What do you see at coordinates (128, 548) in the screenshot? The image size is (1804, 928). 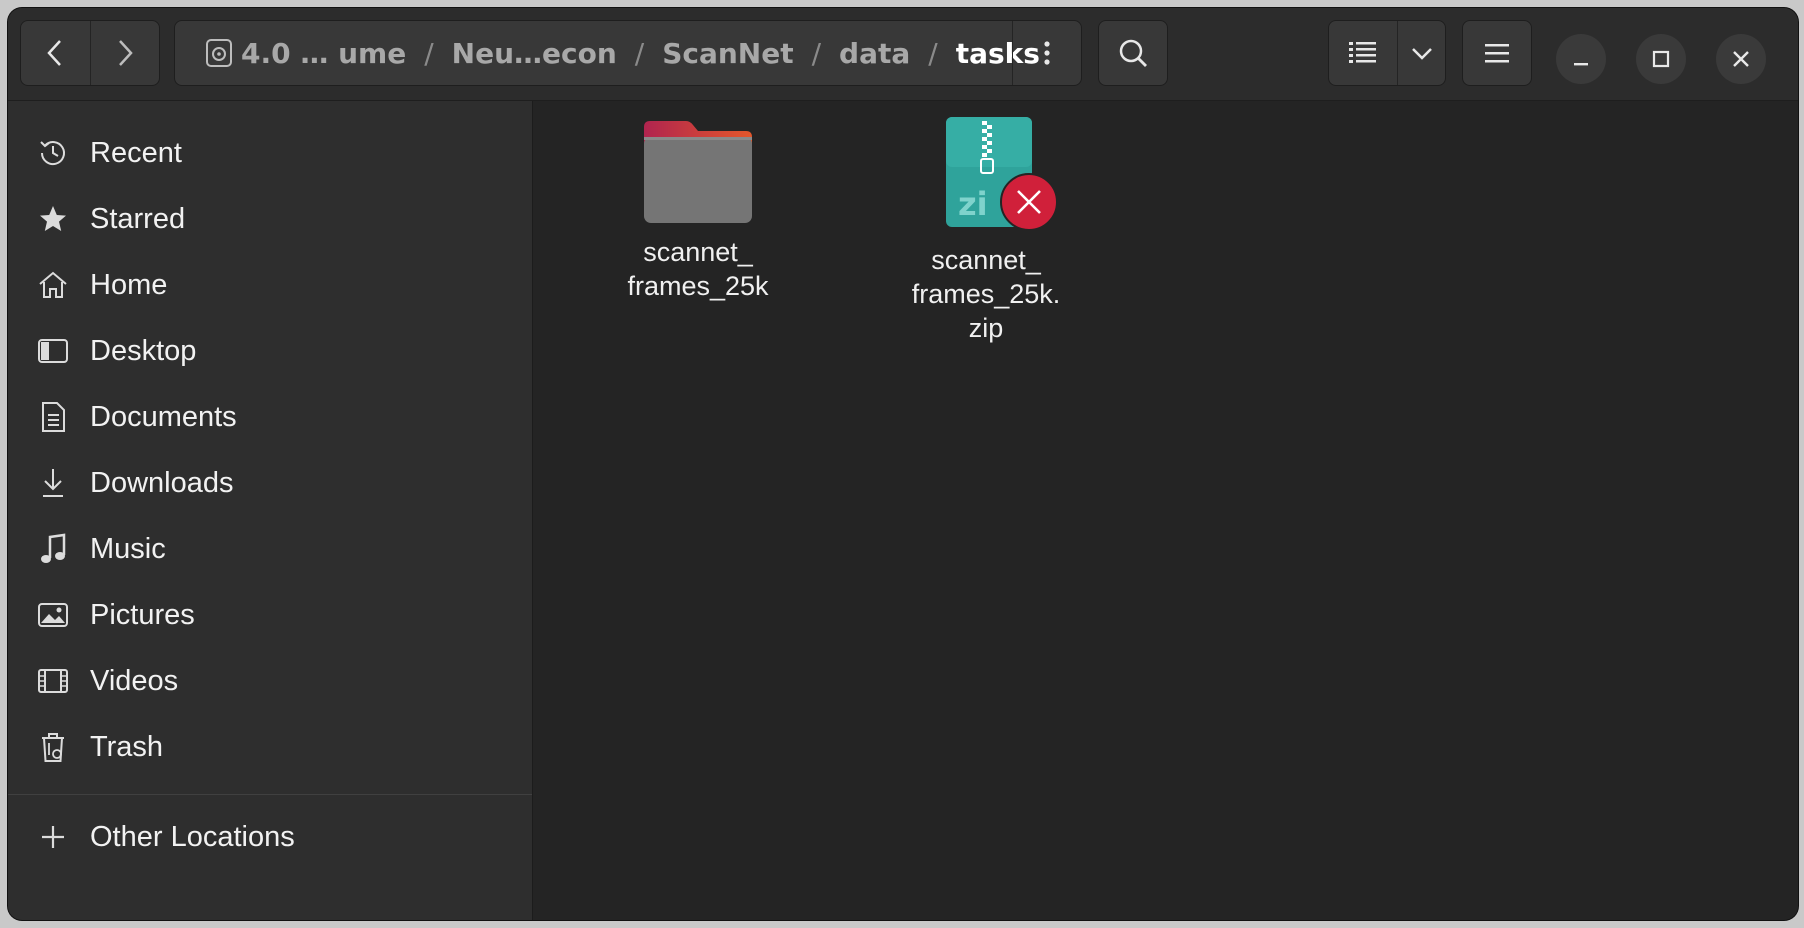 I see `sidebar-item-label: Music` at bounding box center [128, 548].